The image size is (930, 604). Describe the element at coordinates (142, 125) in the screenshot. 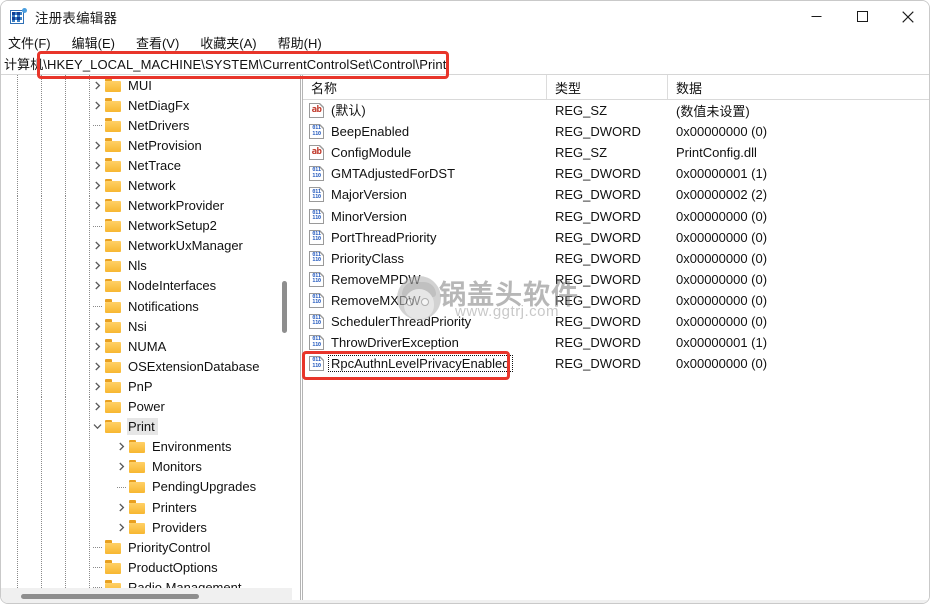

I see `tree-node: NetDrivers` at that location.